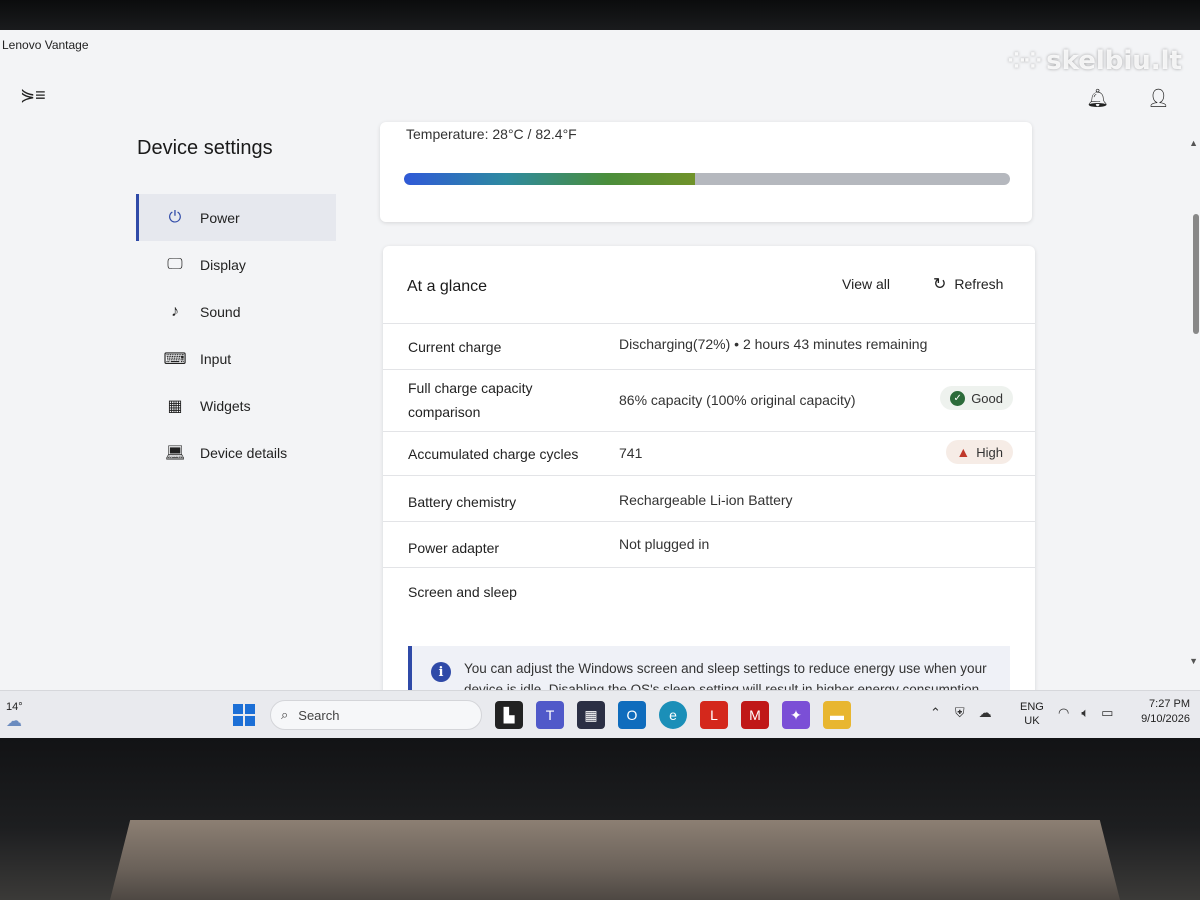 The width and height of the screenshot is (1200, 900). I want to click on onedrive-icon: ☁, so click(985, 713).